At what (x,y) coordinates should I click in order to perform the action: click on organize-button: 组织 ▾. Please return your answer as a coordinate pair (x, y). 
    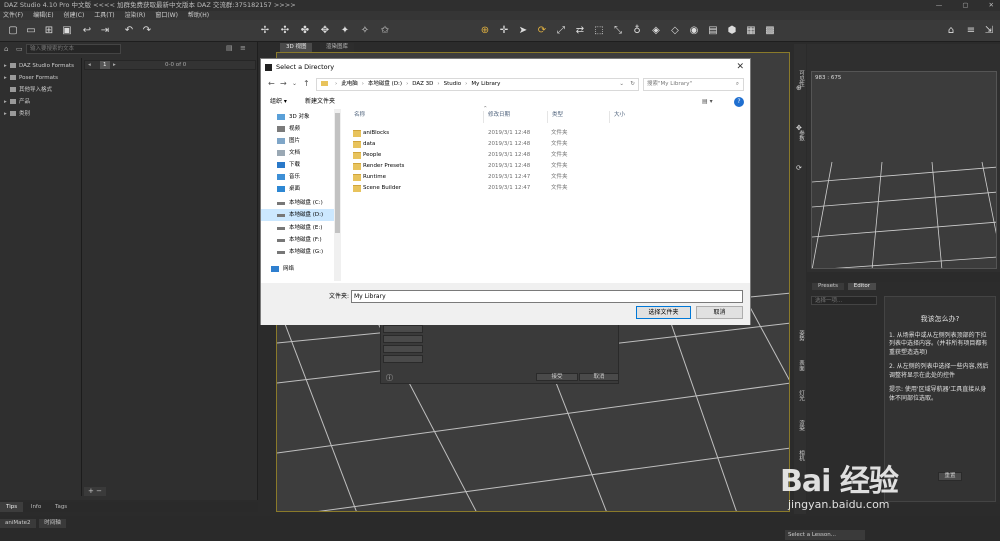
    Looking at the image, I should click on (278, 102).